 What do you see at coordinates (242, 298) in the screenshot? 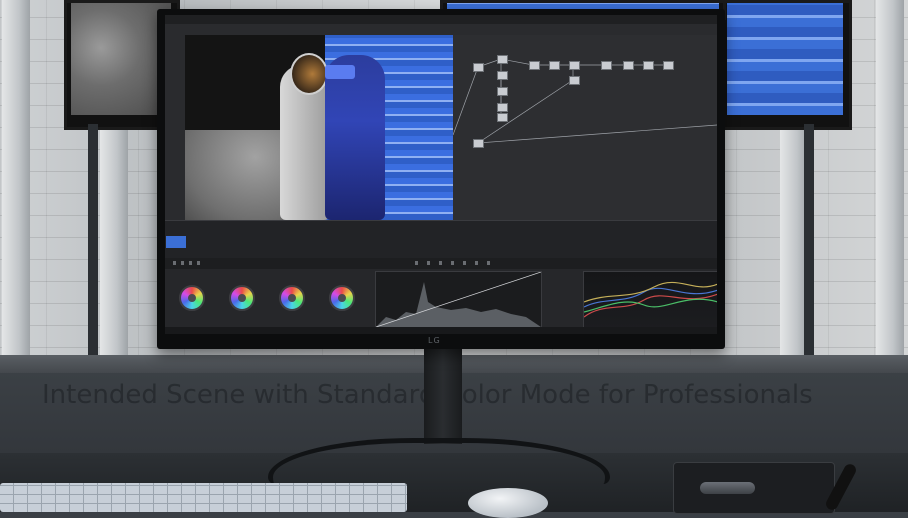
I see `color-wheel-gamma` at bounding box center [242, 298].